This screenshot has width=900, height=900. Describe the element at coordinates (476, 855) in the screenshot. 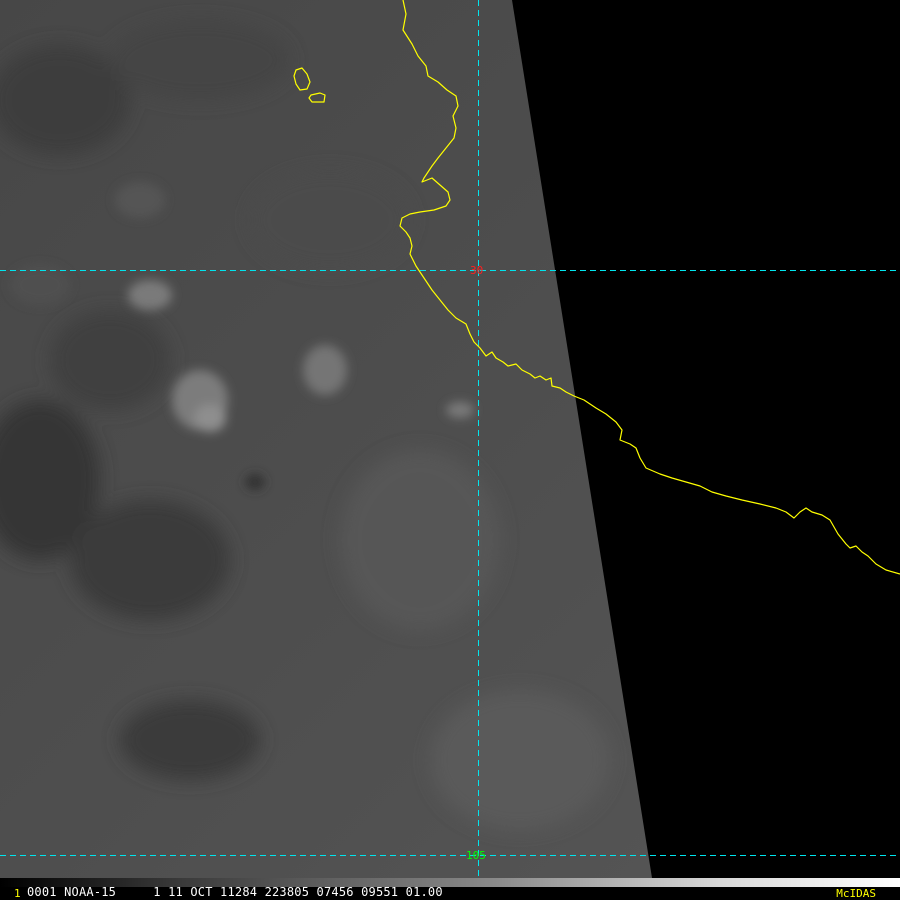

I see `longitude-label: 105` at that location.